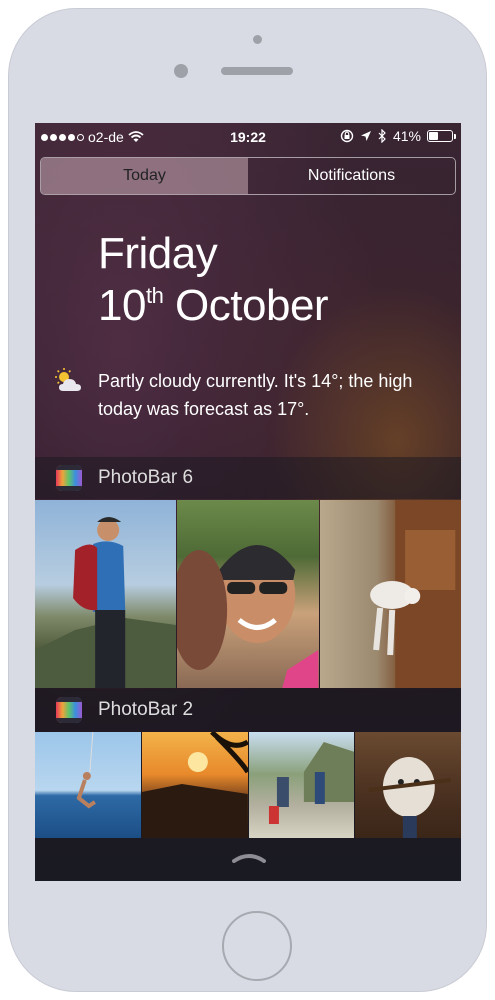 The image size is (495, 1000). Describe the element at coordinates (154, 295) in the screenshot. I see `date-suffix: th` at that location.